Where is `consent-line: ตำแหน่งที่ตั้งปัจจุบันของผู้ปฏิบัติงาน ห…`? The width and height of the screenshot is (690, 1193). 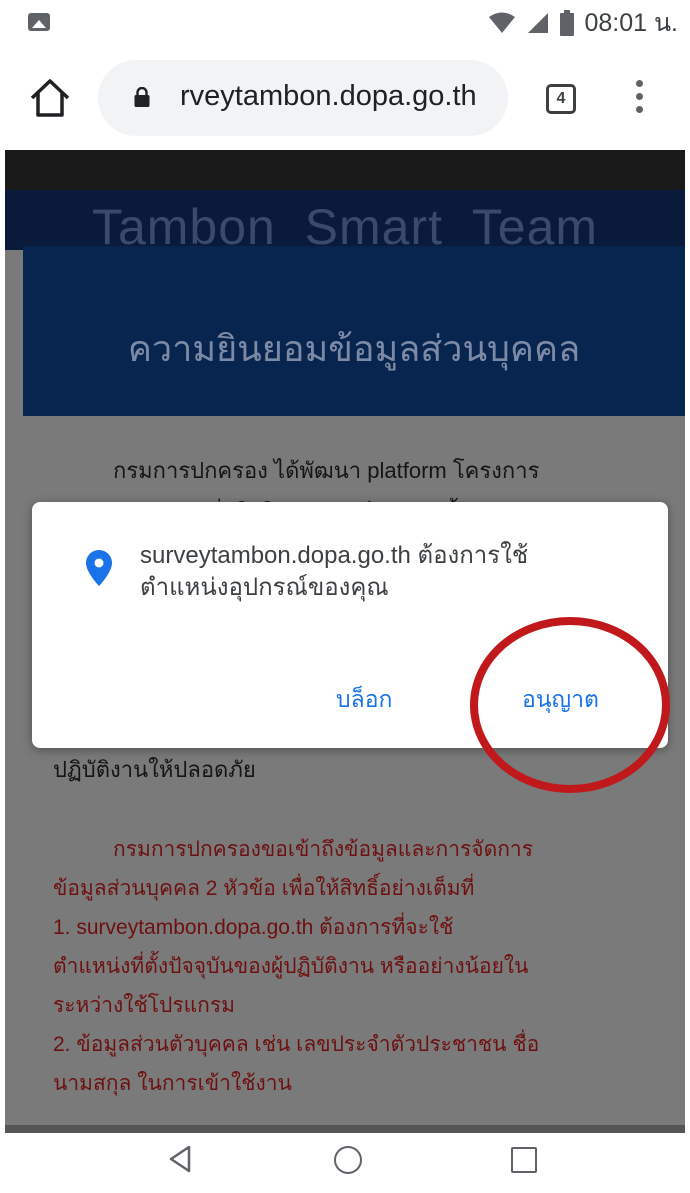
consent-line: ตำแหน่งที่ตั้งปัจจุบันของผู้ปฏิบัติงาน ห… is located at coordinates (291, 966).